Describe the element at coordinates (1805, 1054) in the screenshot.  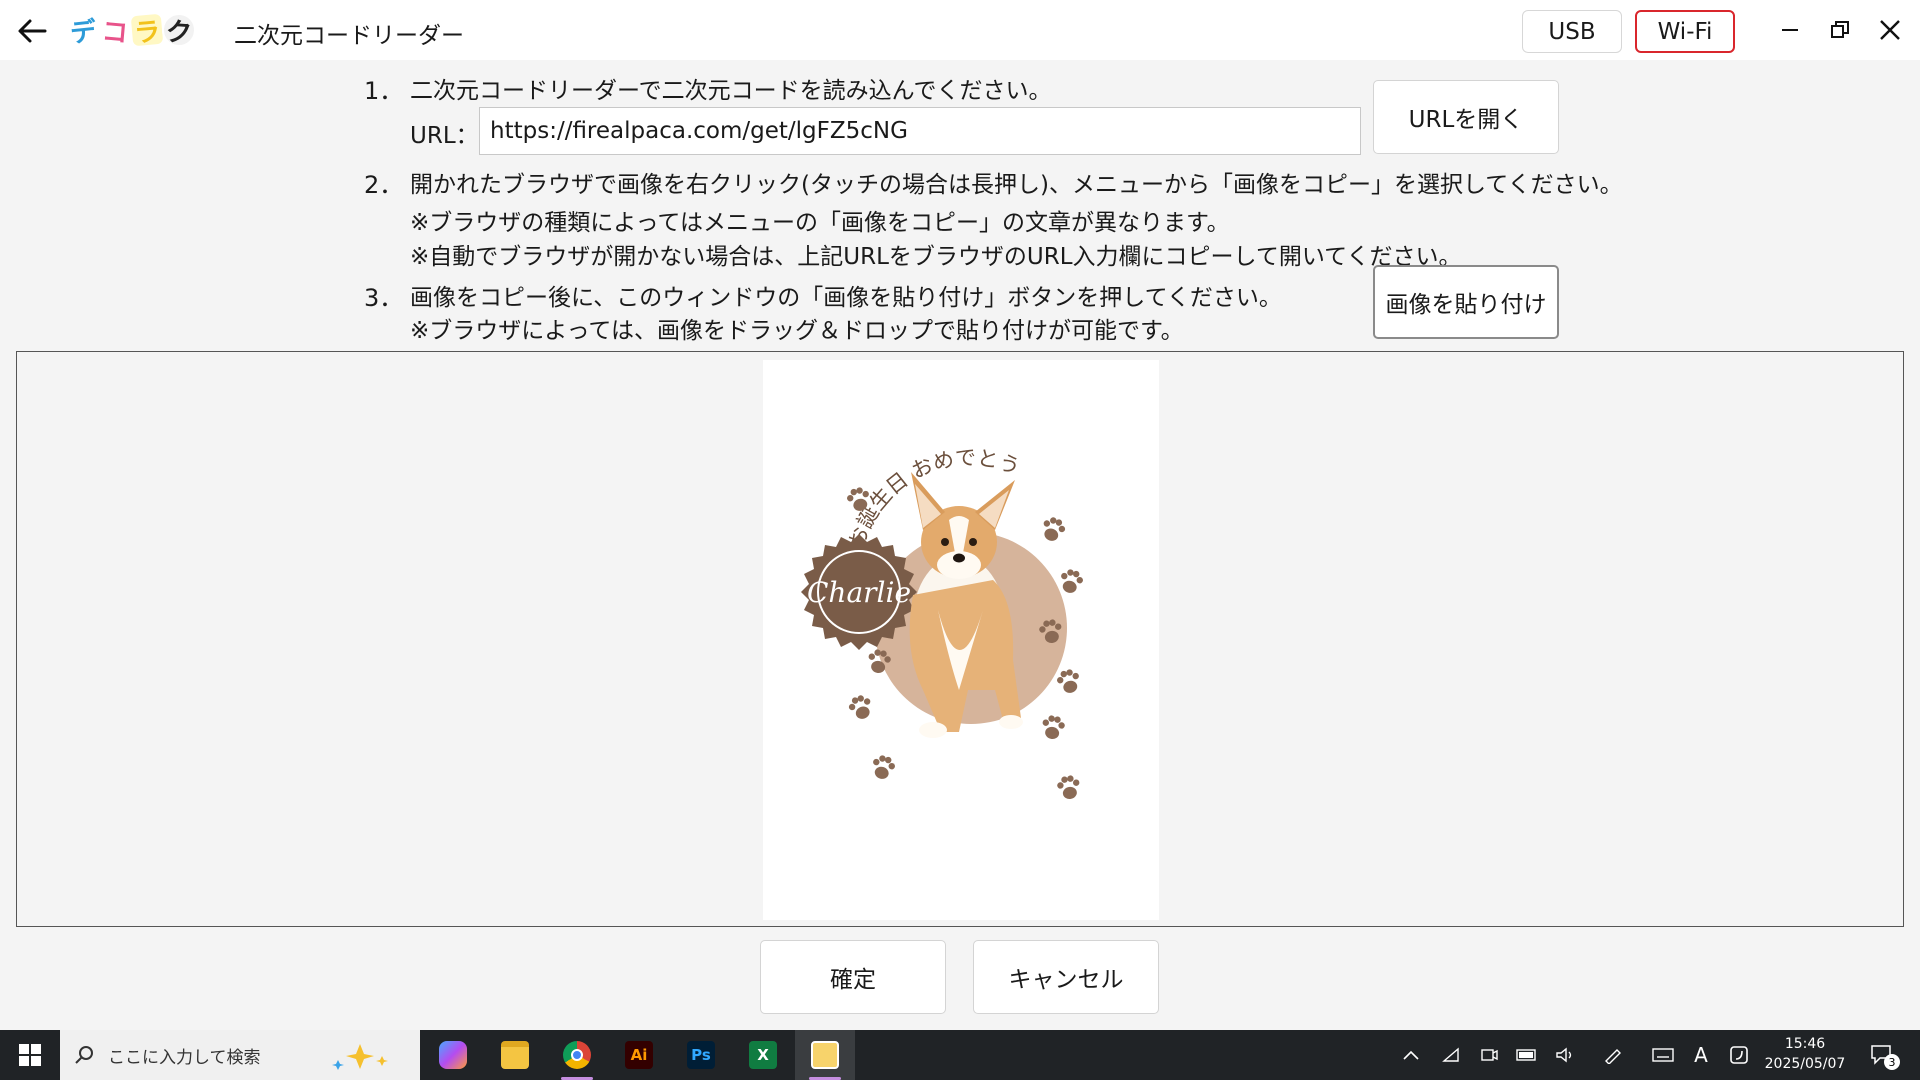
I see `system-clock: 15:46 2025/05/07` at that location.